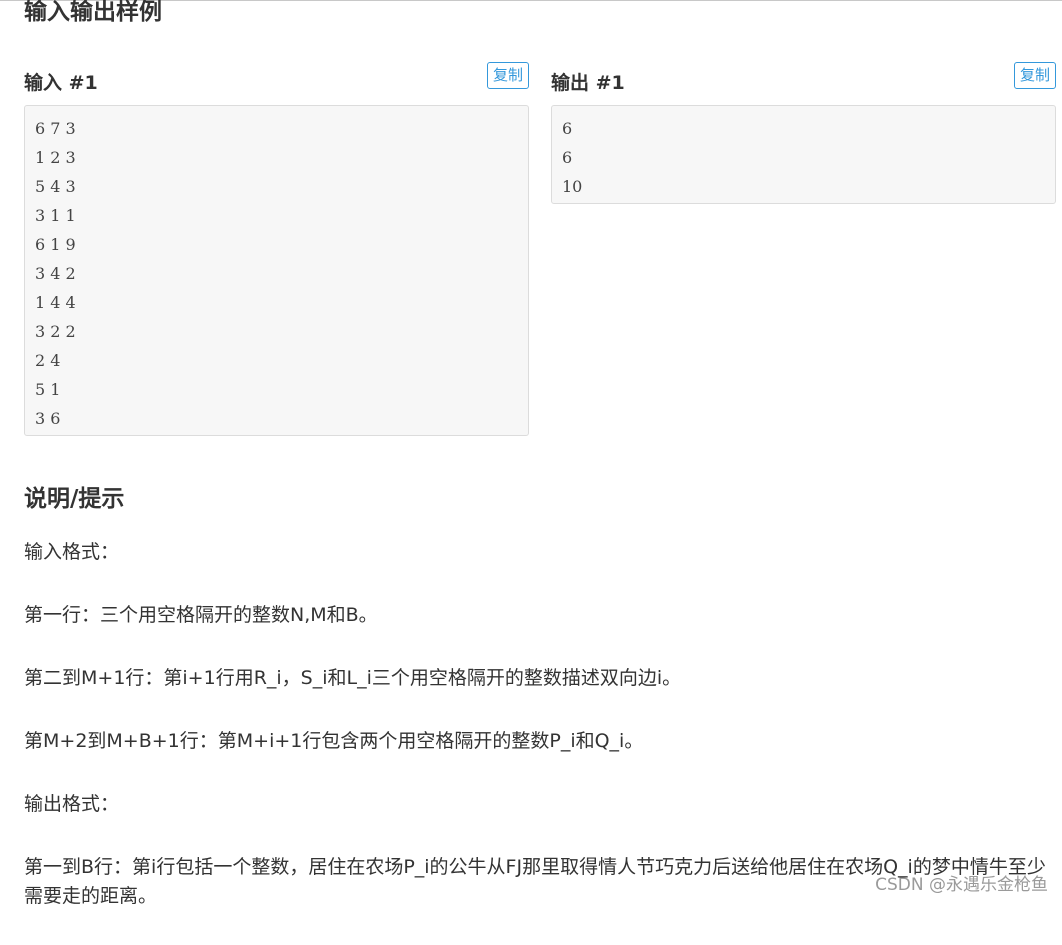 The width and height of the screenshot is (1062, 945). I want to click on hint-paragraph: 输出格式：, so click(72, 804).